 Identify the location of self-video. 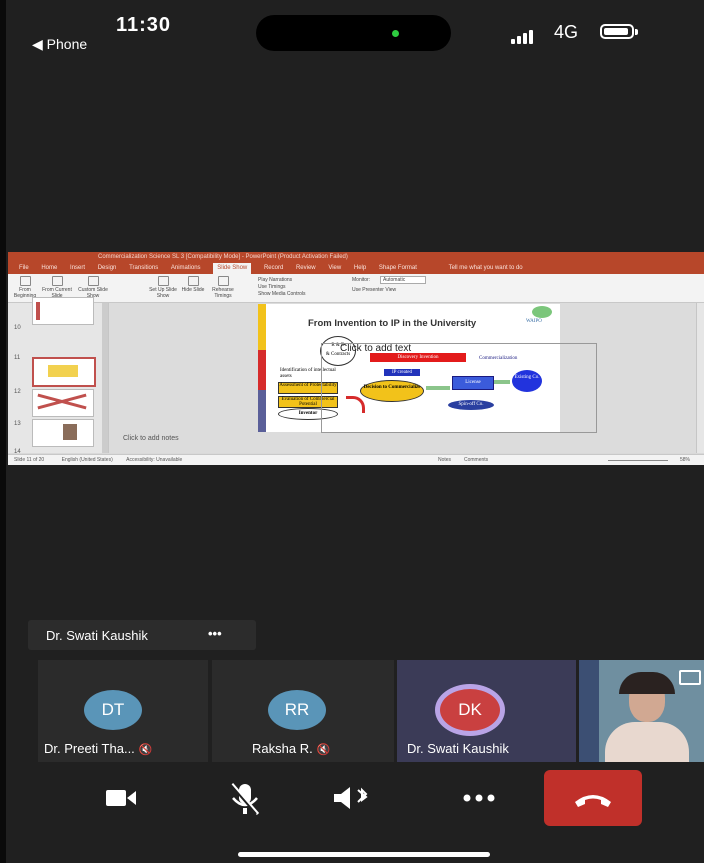
(641, 711).